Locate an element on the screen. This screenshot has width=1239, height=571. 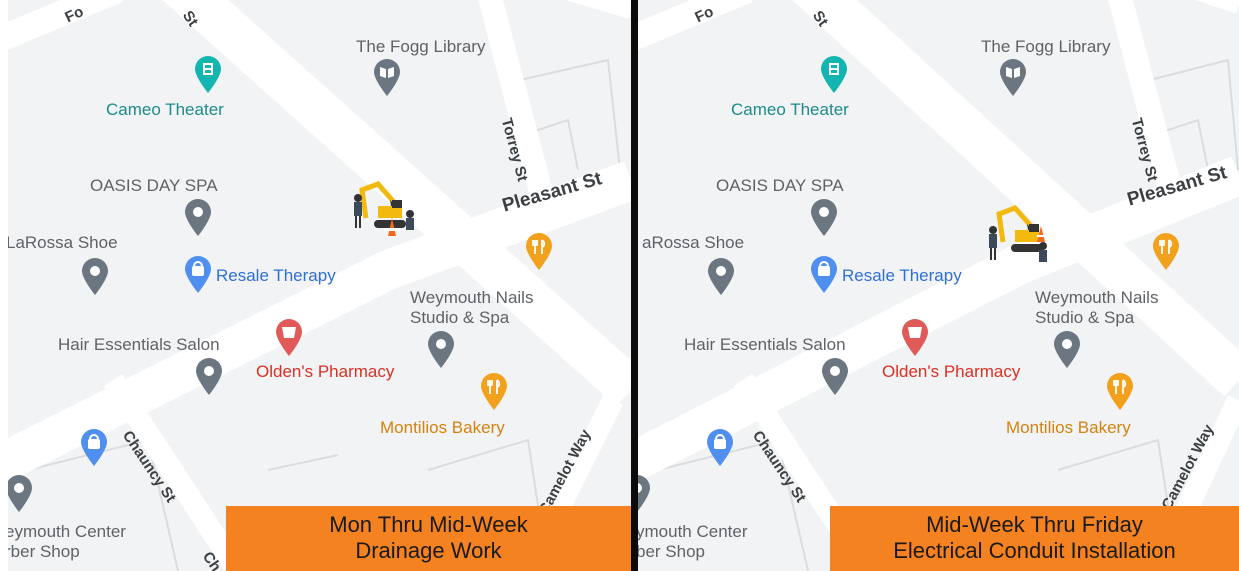
schedule-banner: Mon Thru Mid-Week Drainage Work is located at coordinates (428, 538).